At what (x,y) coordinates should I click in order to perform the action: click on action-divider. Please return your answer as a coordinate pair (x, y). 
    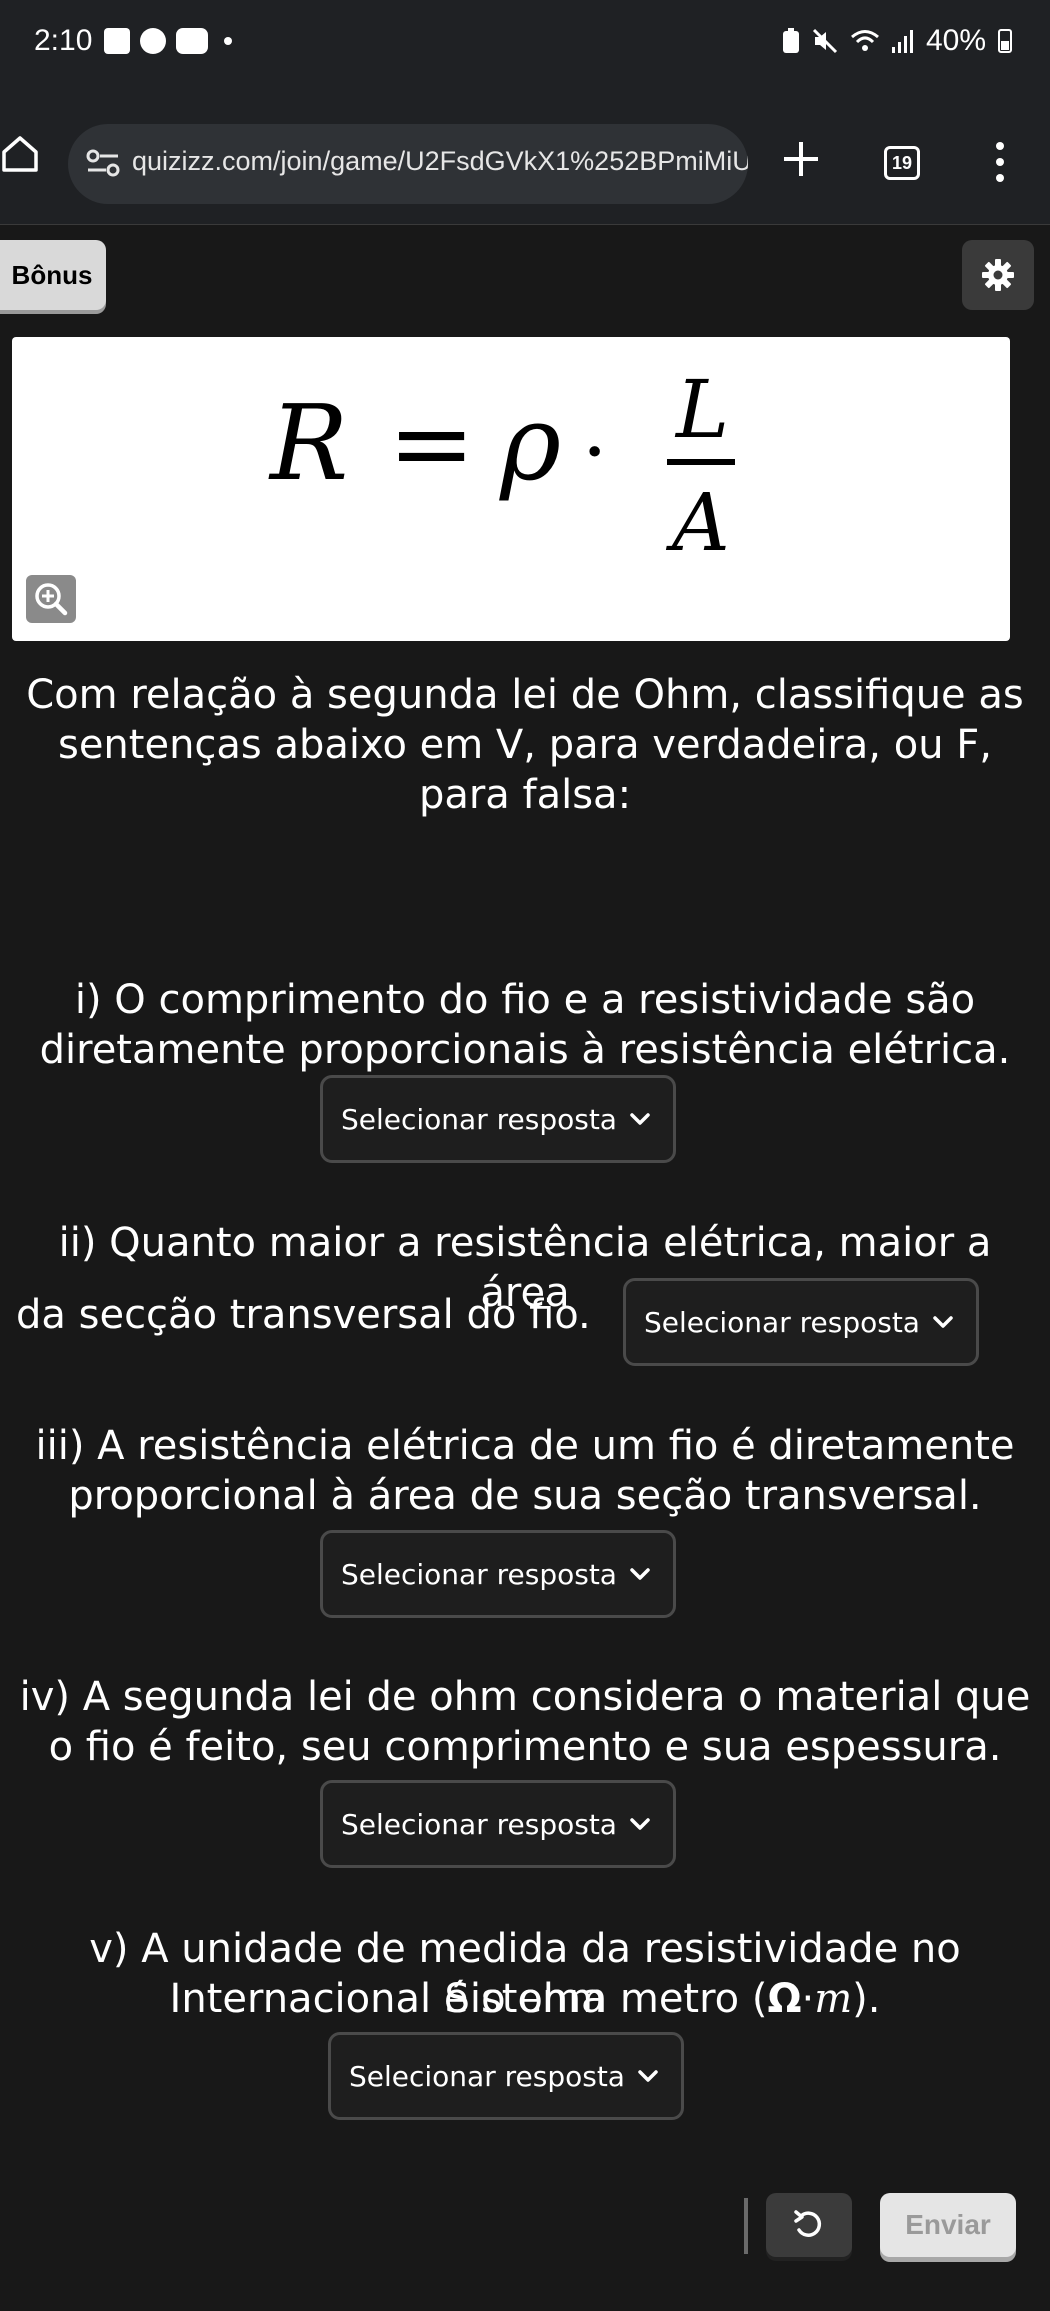
    Looking at the image, I should click on (746, 2226).